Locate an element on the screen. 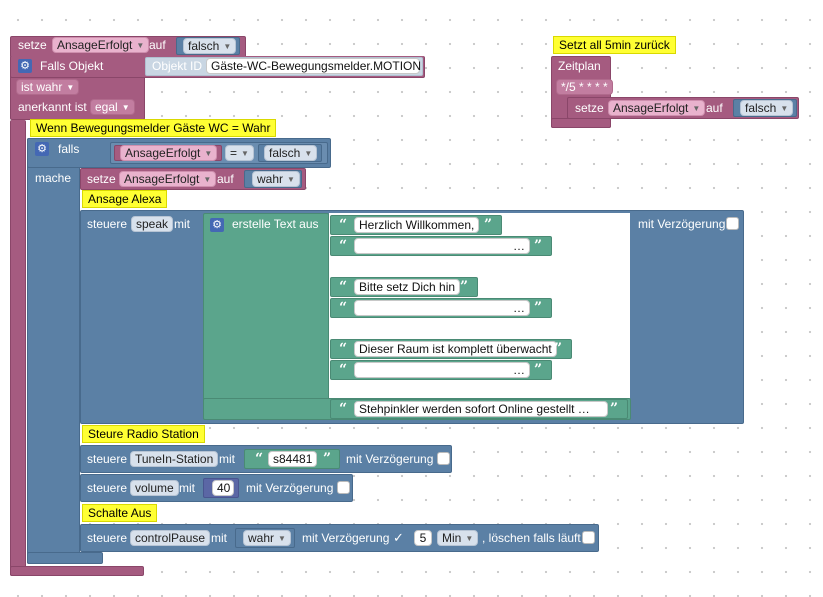 The height and width of the screenshot is (597, 823). pause-target: controlPause is located at coordinates (170, 538).